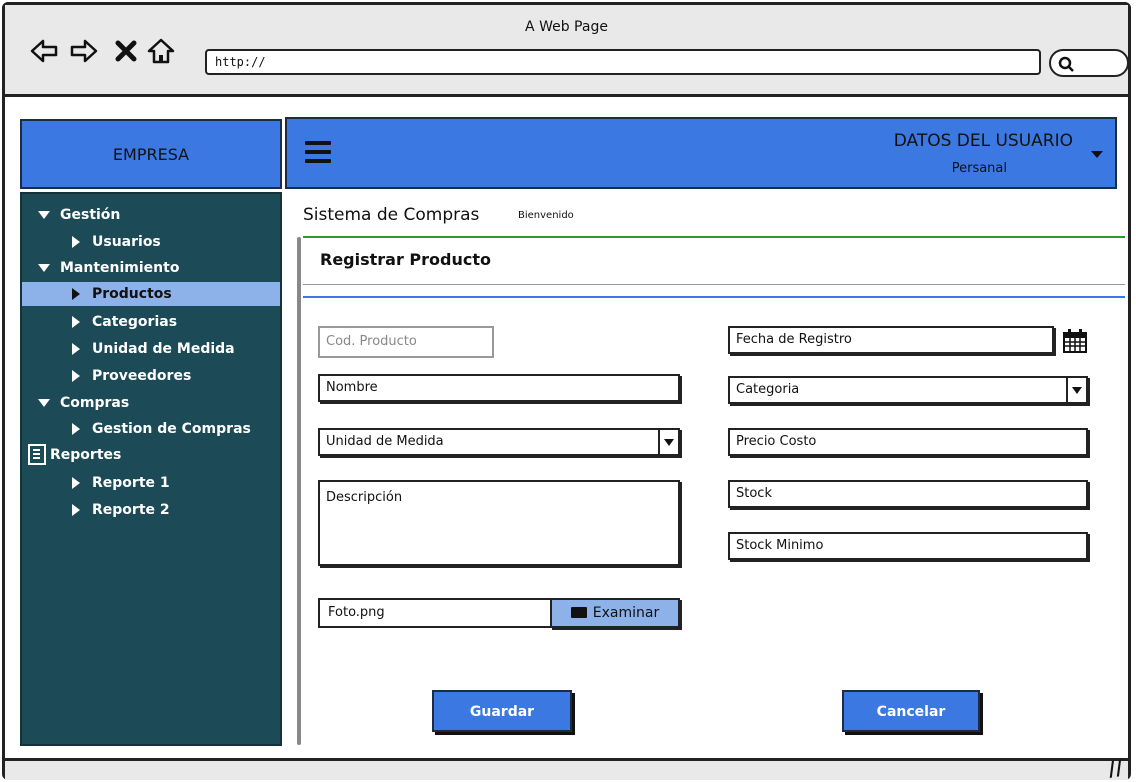  Describe the element at coordinates (364, 497) in the screenshot. I see `descripcion-placeholder: Descripción` at that location.